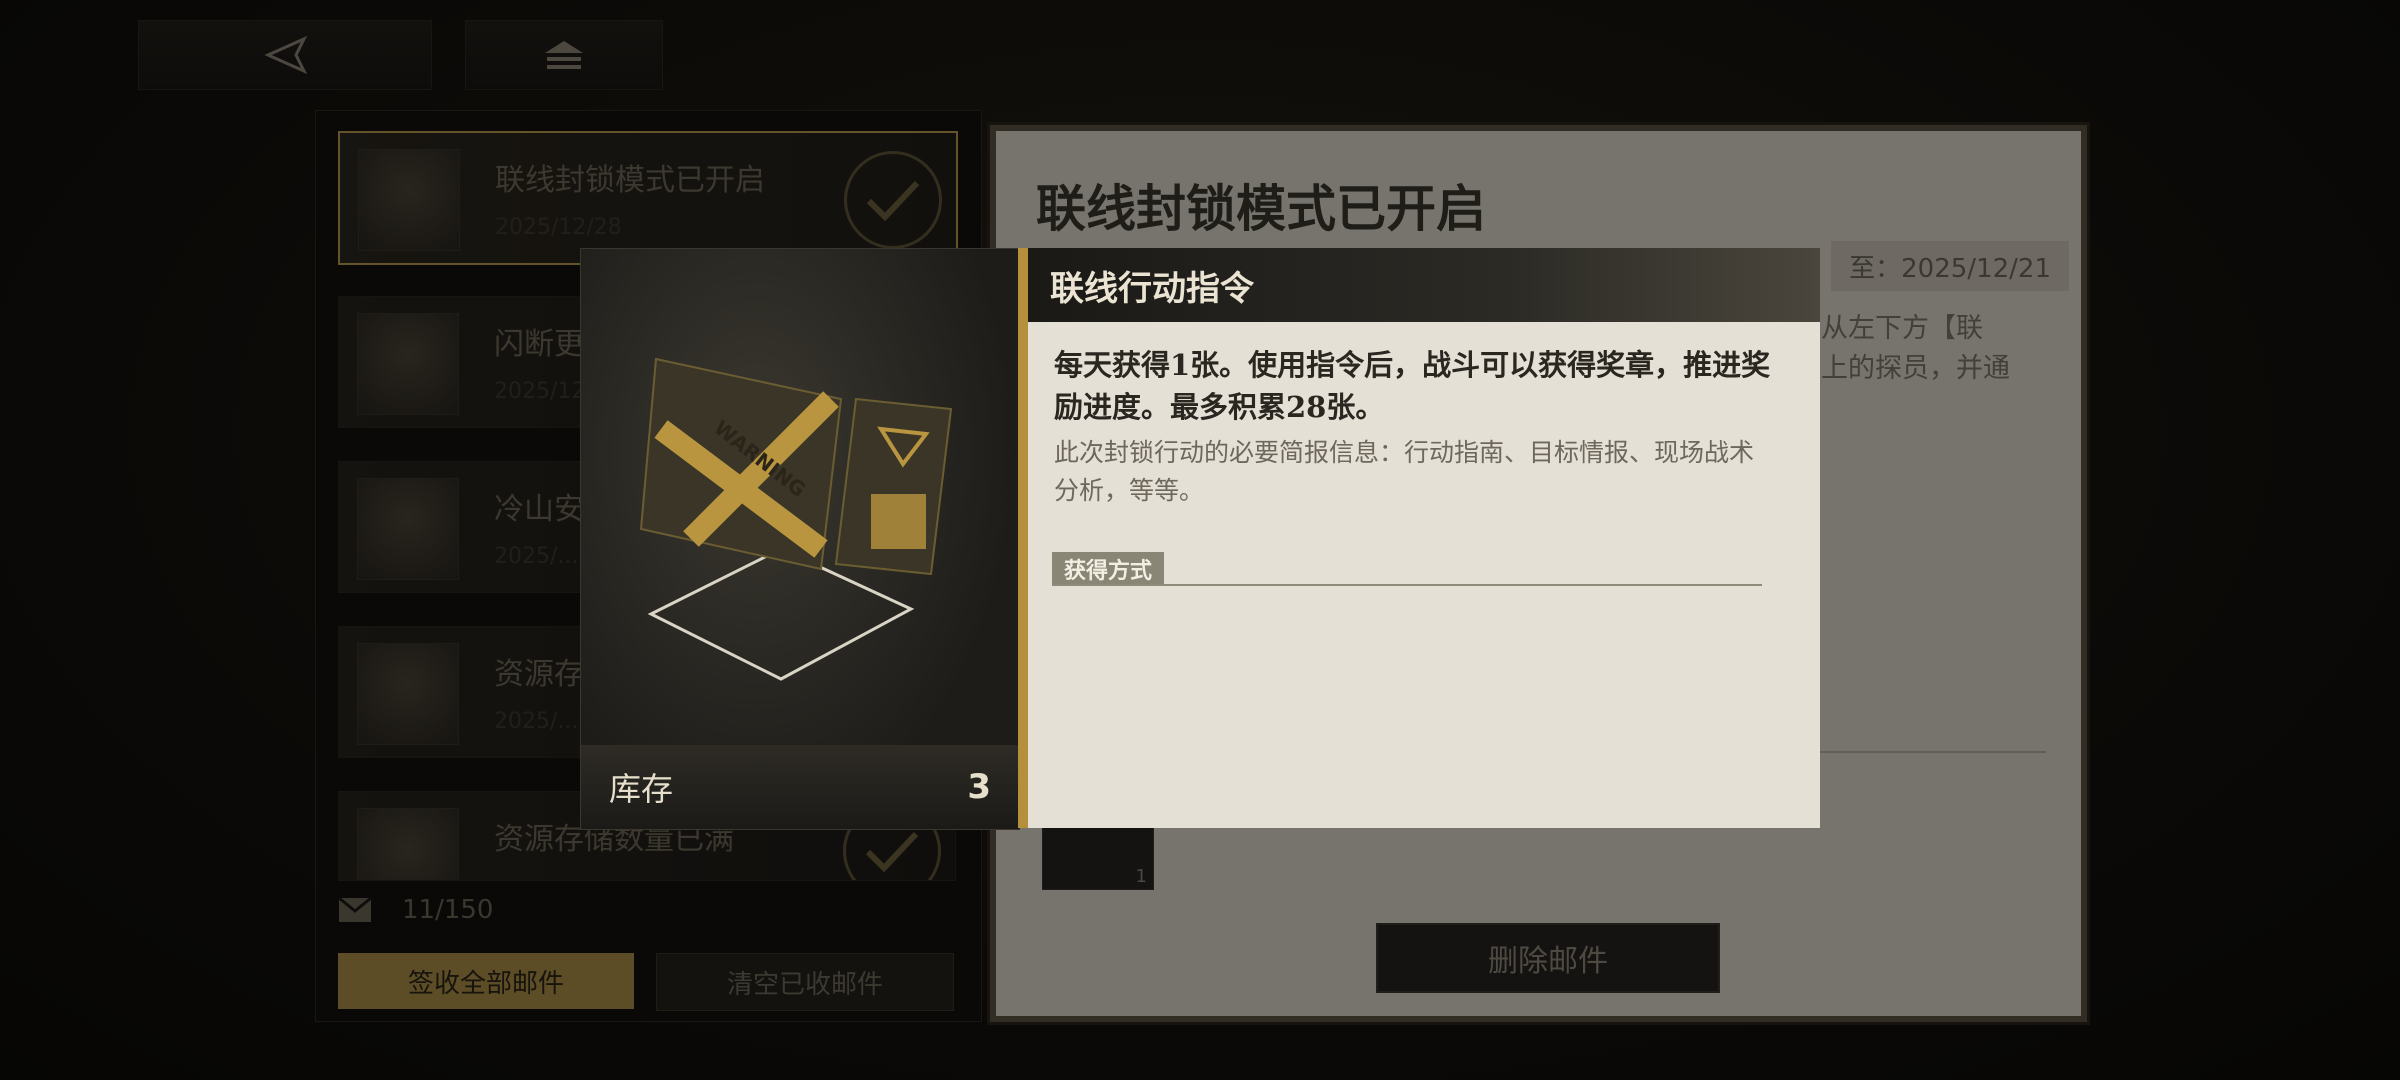 The width and height of the screenshot is (2400, 1080). Describe the element at coordinates (1404, 471) in the screenshot. I see `item-flavor-text: 此次封锁行动的必要简报信息：行动指南、目标情报、现场战术分析，等等。` at that location.